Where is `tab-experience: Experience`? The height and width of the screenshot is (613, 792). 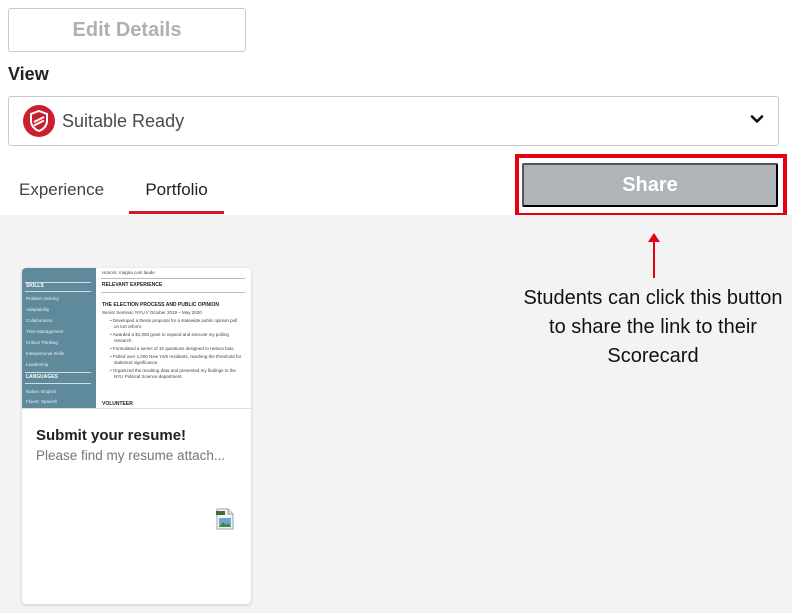 tab-experience: Experience is located at coordinates (61, 190).